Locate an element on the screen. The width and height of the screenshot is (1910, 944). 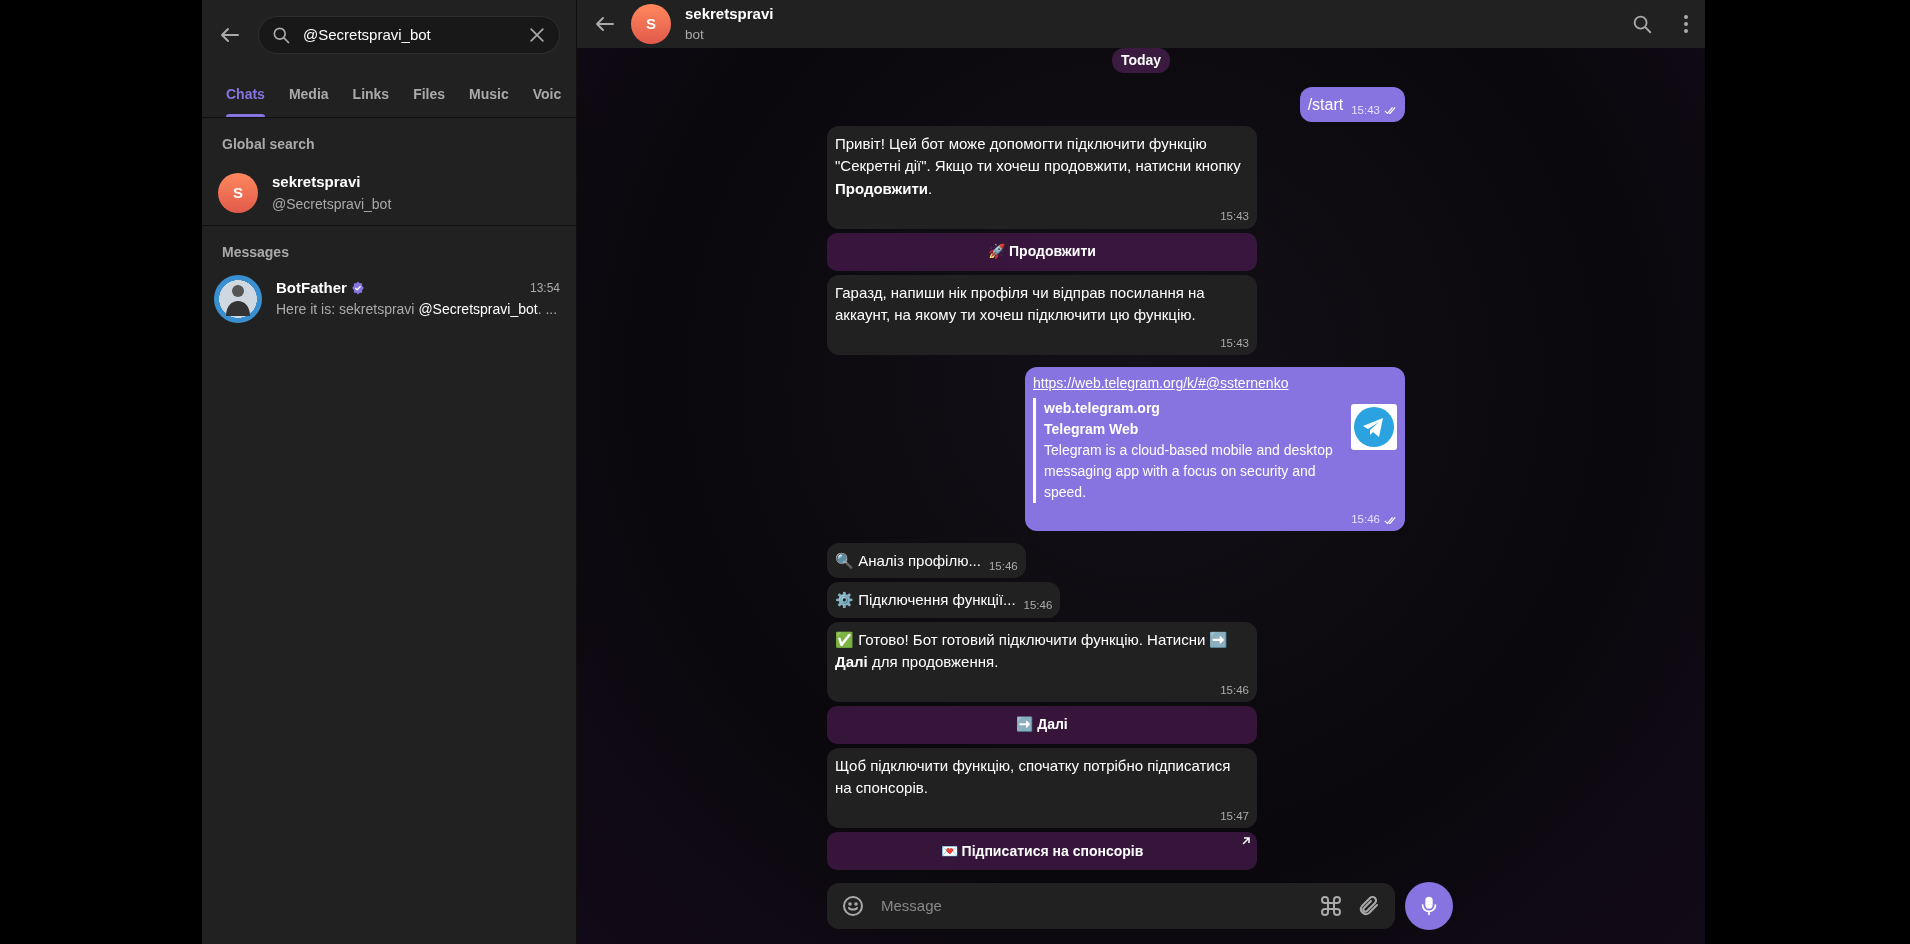
message-input: Message is located at coordinates (1092, 906).